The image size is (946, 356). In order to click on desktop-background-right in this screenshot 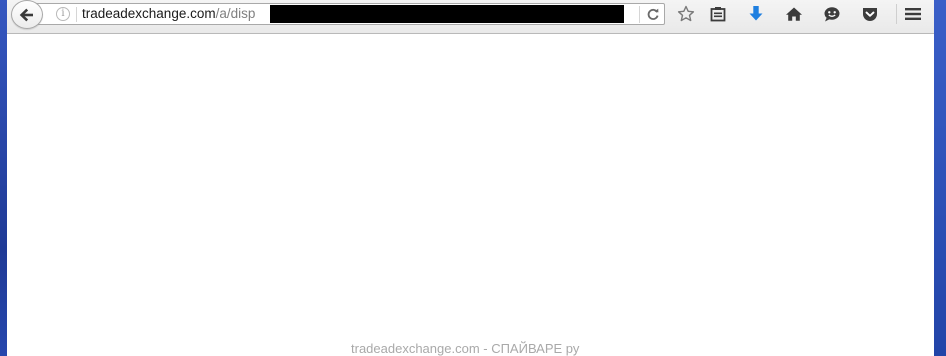, I will do `click(940, 178)`.